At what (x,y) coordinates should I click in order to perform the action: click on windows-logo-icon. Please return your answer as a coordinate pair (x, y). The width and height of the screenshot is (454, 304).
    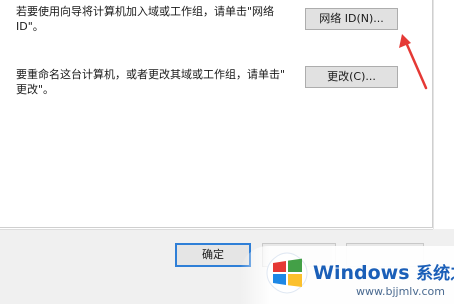
    Looking at the image, I should click on (287, 273).